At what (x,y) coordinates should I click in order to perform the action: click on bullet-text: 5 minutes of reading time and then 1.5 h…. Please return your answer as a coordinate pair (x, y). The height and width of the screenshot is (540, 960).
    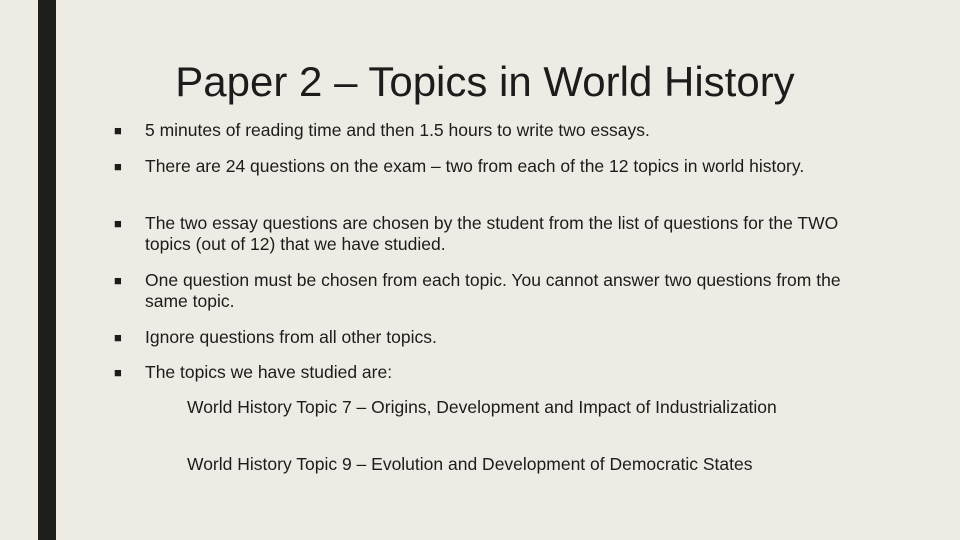
    Looking at the image, I should click on (397, 130).